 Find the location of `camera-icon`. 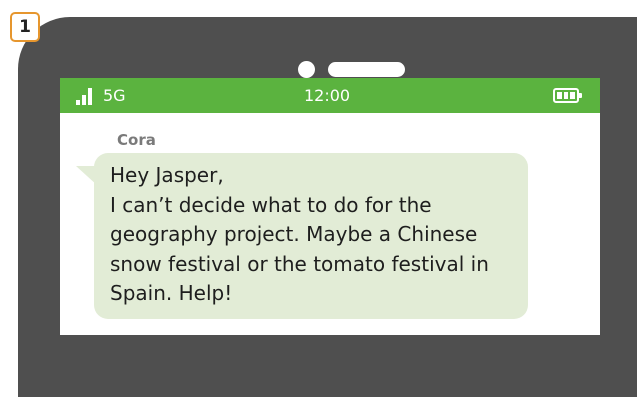

camera-icon is located at coordinates (306, 69).